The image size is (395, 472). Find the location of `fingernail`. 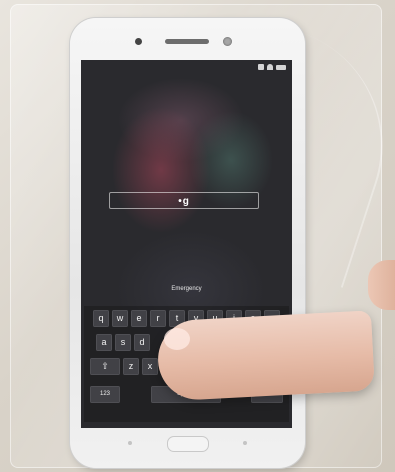

fingernail is located at coordinates (177, 339).